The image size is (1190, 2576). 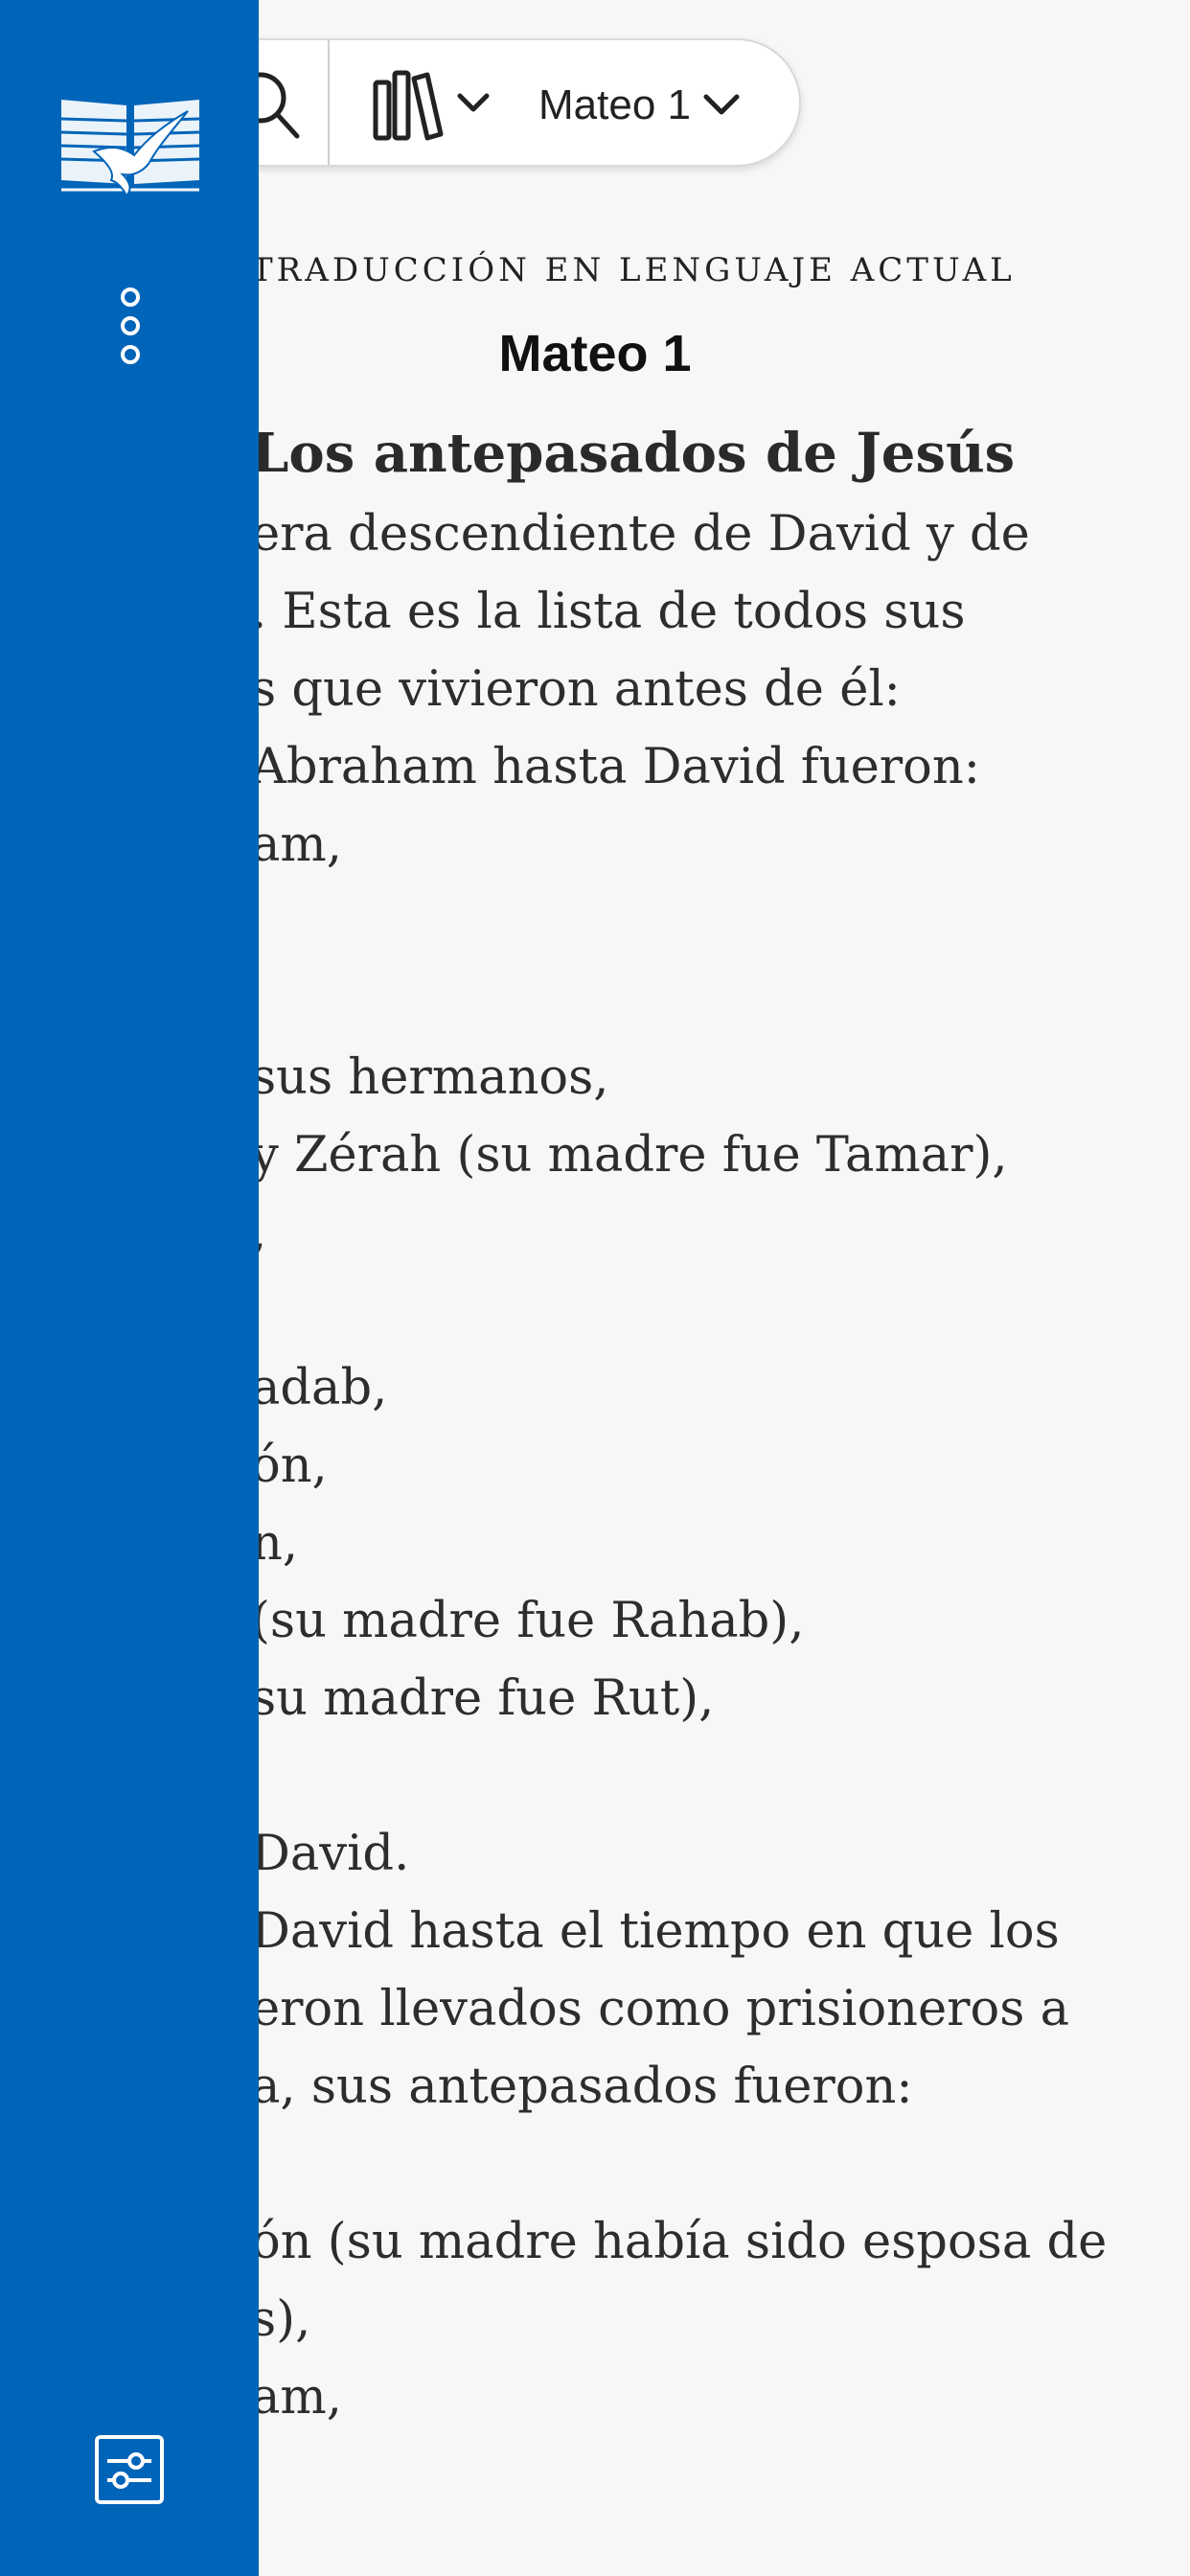 I want to click on more-vertical-icon, so click(x=131, y=326).